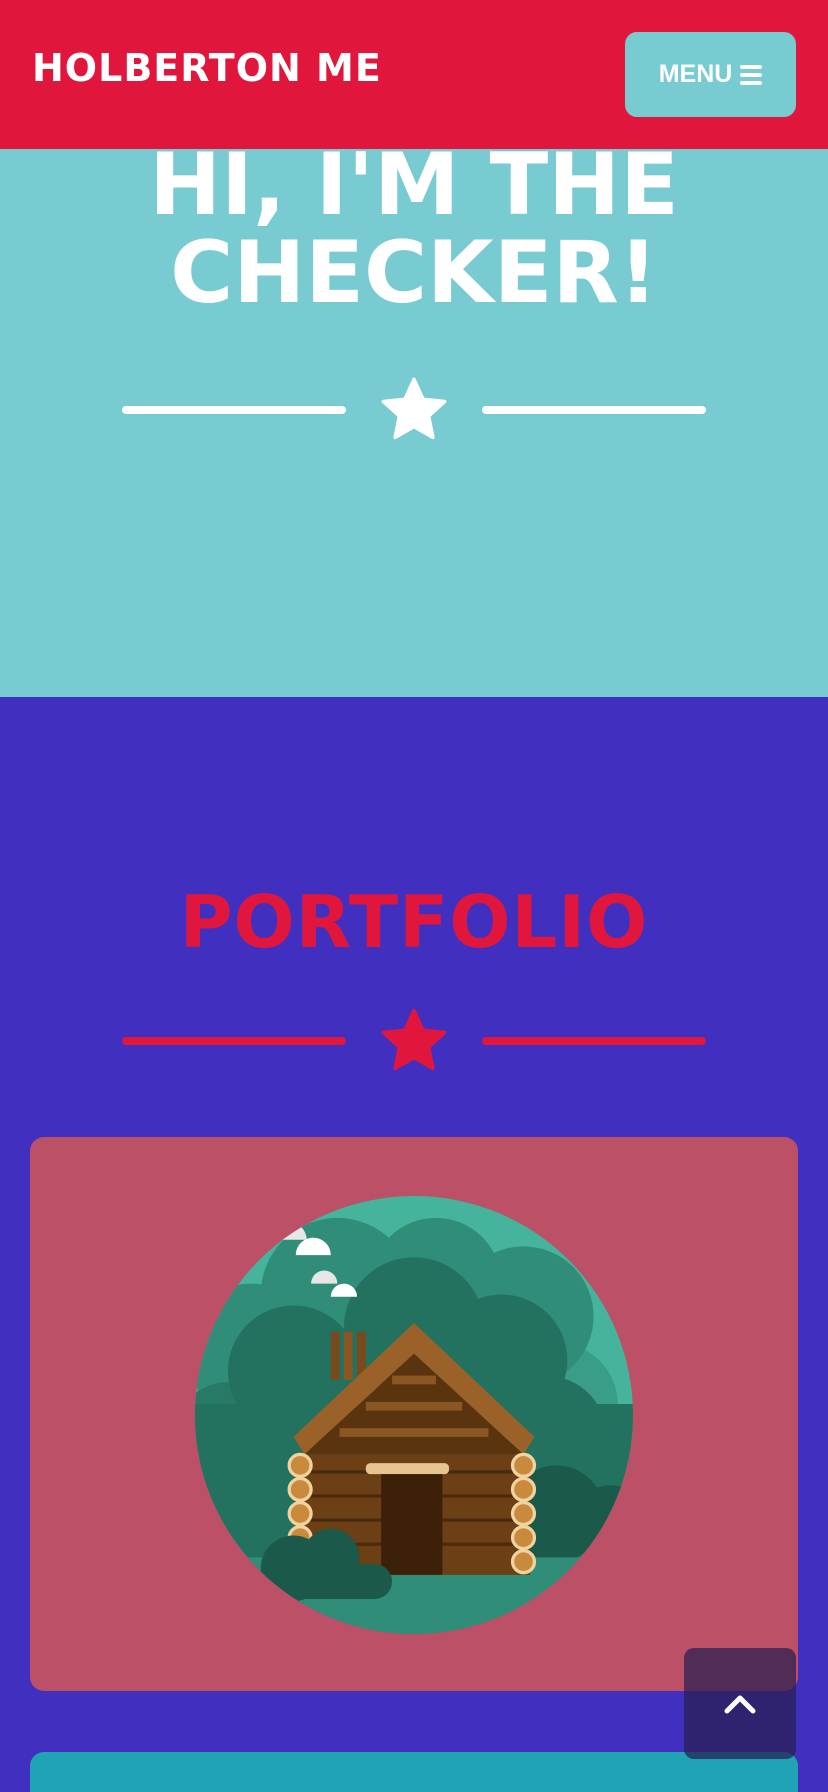 The height and width of the screenshot is (1792, 828). Describe the element at coordinates (414, 236) in the screenshot. I see `hero-title: HI, I'M THE CHECKER!` at that location.